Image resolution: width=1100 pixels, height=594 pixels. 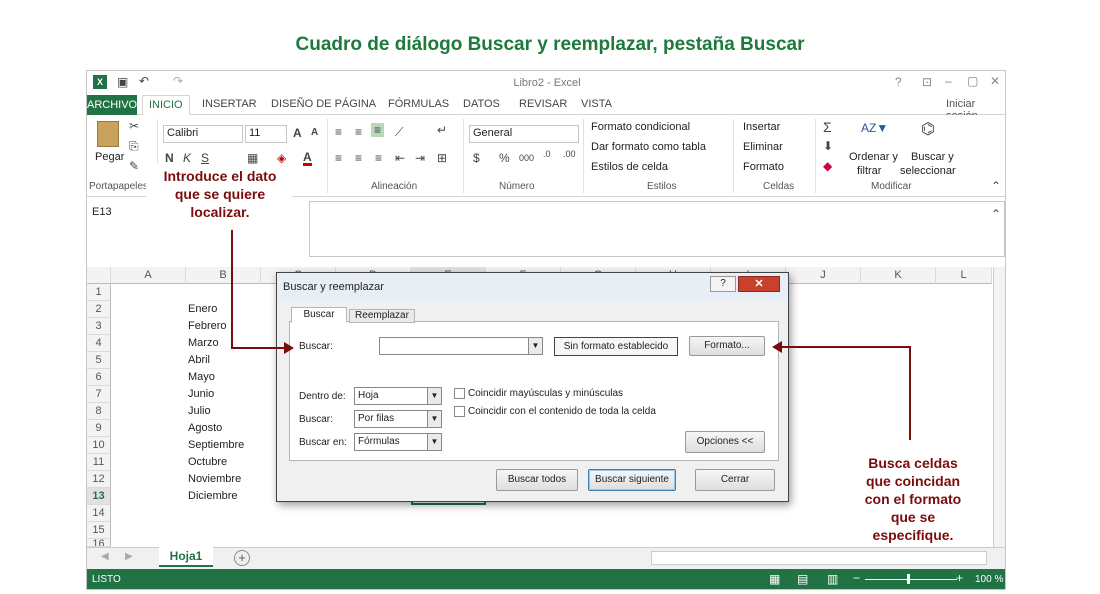 What do you see at coordinates (229, 104) in the screenshot?
I see `tab-insertar: INSERTAR` at bounding box center [229, 104].